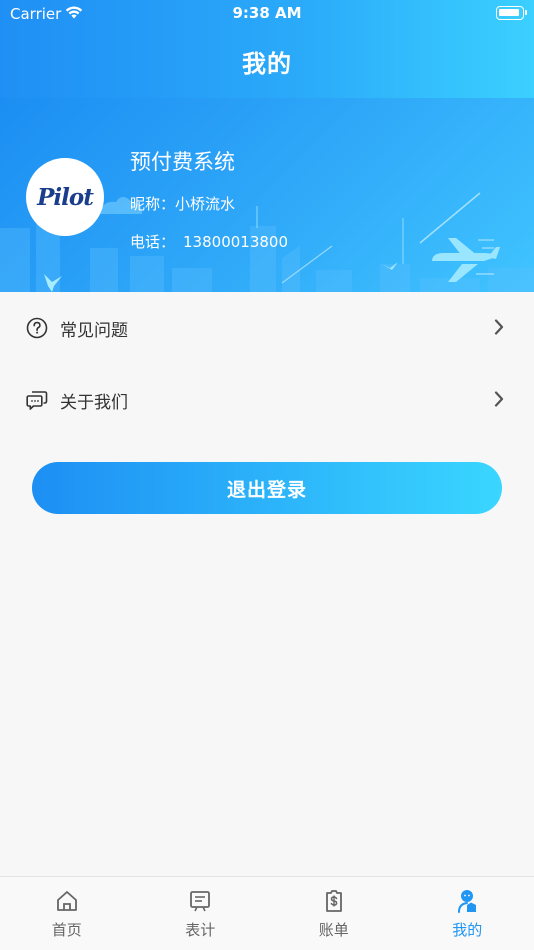 This screenshot has height=950, width=534. I want to click on tab-label: 首页, so click(66, 930).